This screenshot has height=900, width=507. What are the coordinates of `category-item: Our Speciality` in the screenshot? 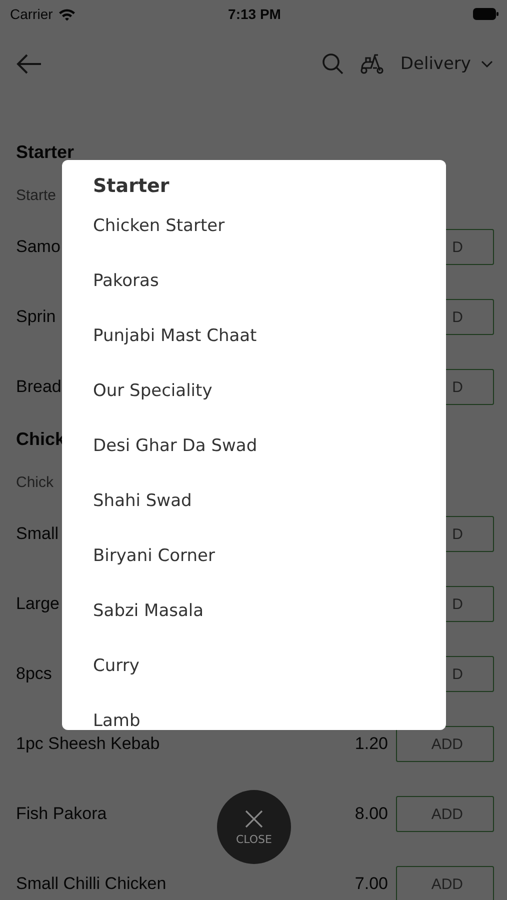 It's located at (269, 405).